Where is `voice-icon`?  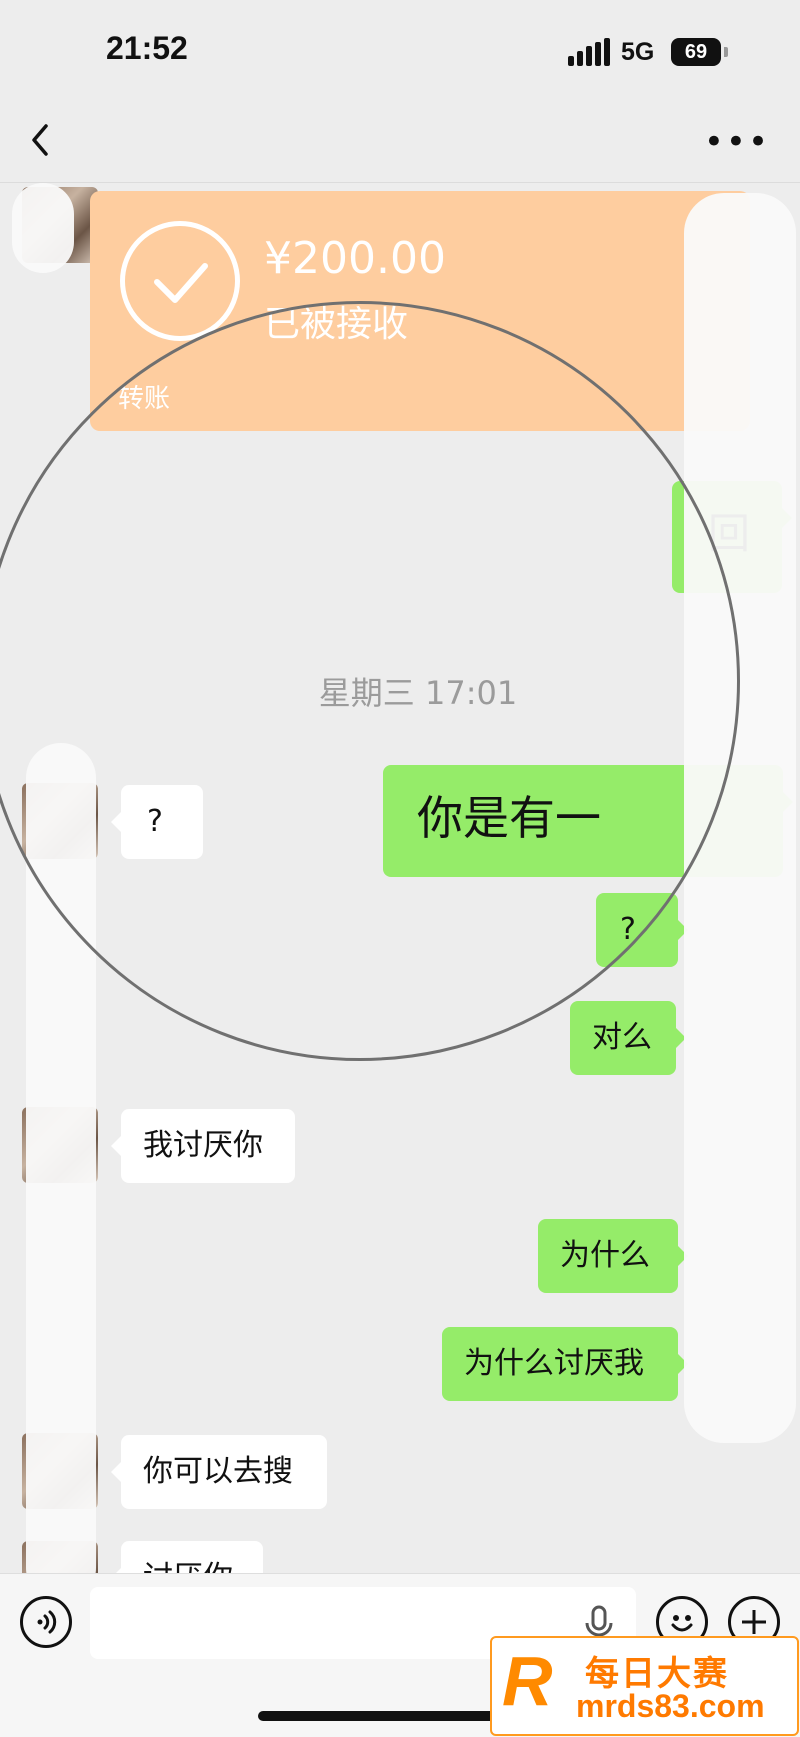
voice-icon is located at coordinates (47, 1622).